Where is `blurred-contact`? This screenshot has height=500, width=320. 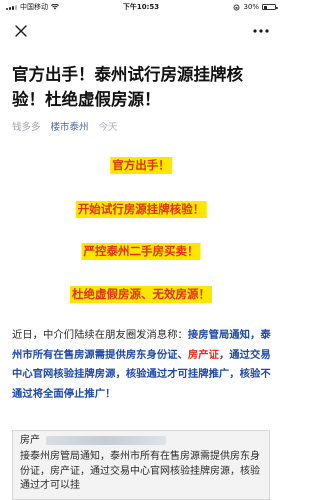
blurred-contact is located at coordinates (106, 440).